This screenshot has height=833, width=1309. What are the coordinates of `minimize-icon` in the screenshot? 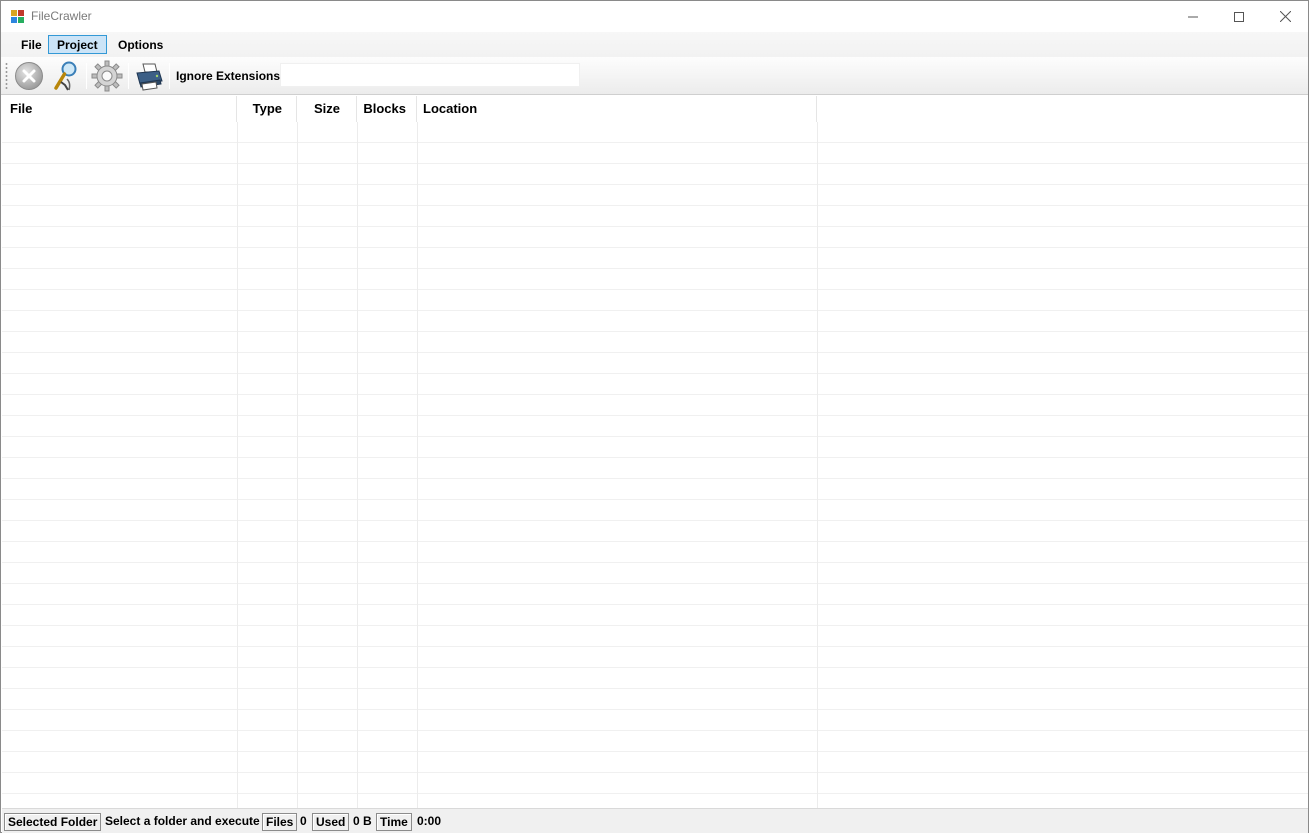 It's located at (1193, 16).